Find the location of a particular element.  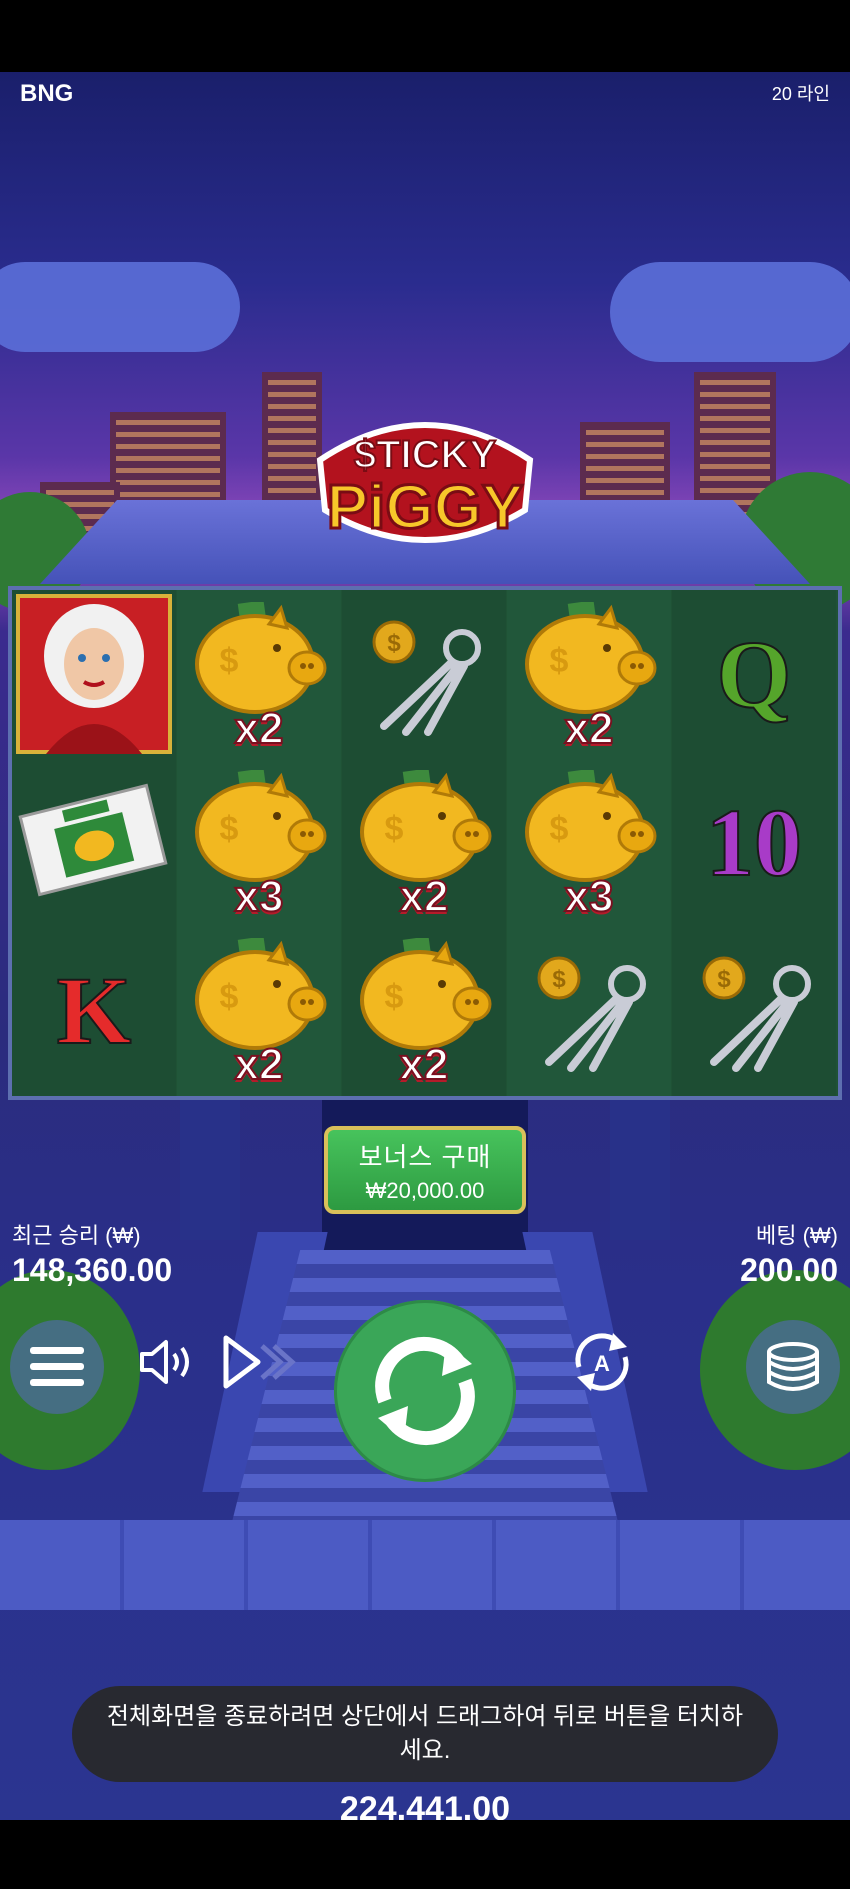

spin-arrows-icon is located at coordinates (425, 1391).